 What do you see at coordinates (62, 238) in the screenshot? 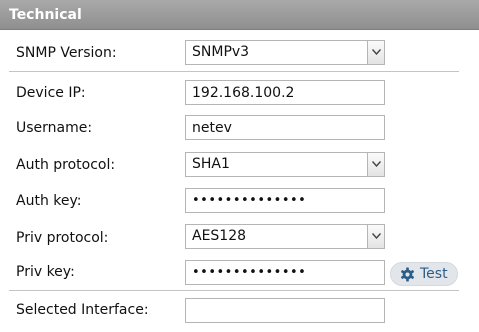
I see `priv-protocol-label: Priv protocol:` at bounding box center [62, 238].